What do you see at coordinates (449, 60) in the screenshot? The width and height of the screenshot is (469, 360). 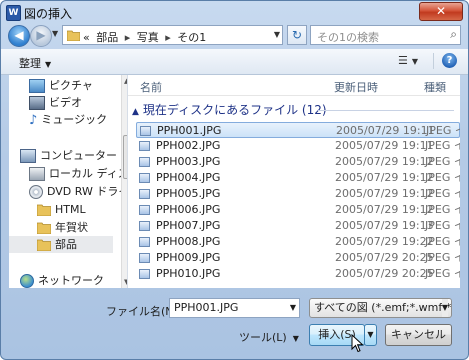 I see `help-icon: ?` at bounding box center [449, 60].